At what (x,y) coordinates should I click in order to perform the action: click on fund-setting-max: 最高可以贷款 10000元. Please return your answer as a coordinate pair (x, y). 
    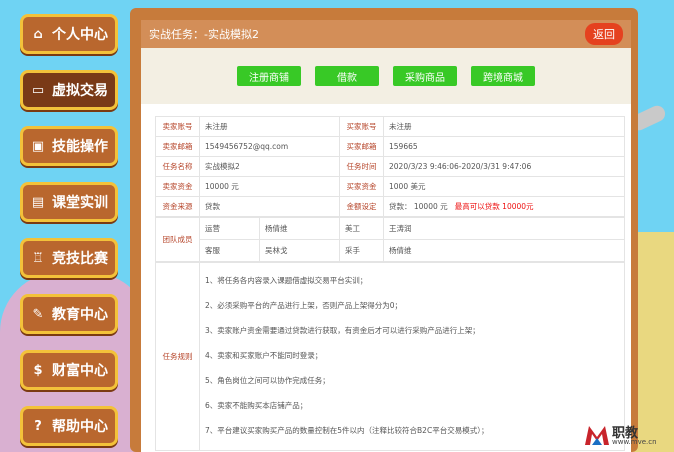
    Looking at the image, I should click on (494, 206).